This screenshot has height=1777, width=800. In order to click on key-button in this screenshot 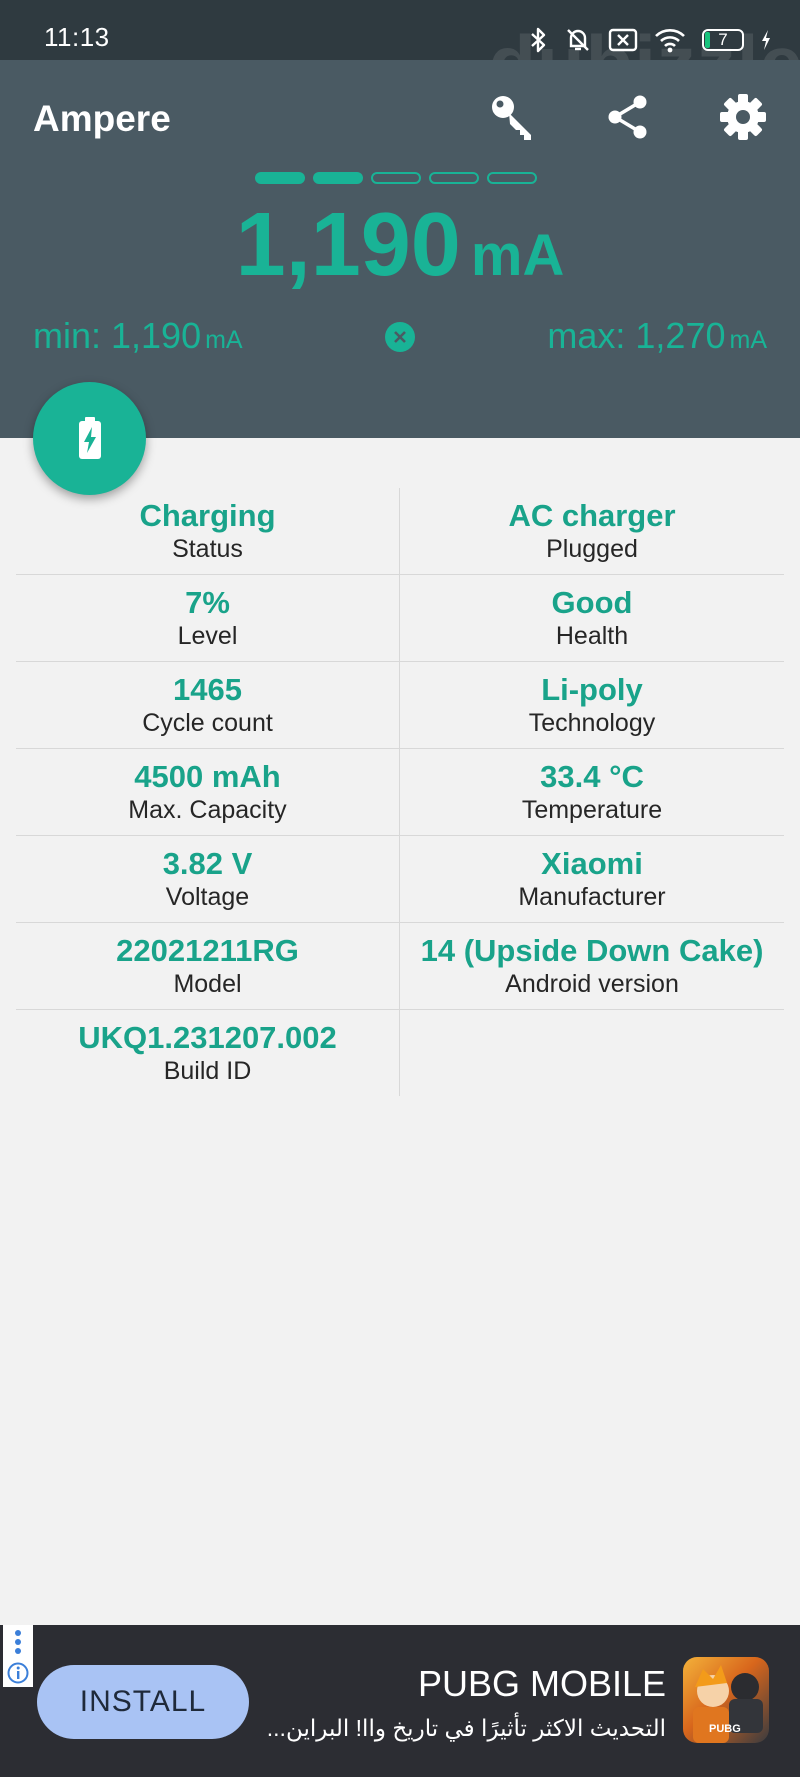, I will do `click(513, 117)`.